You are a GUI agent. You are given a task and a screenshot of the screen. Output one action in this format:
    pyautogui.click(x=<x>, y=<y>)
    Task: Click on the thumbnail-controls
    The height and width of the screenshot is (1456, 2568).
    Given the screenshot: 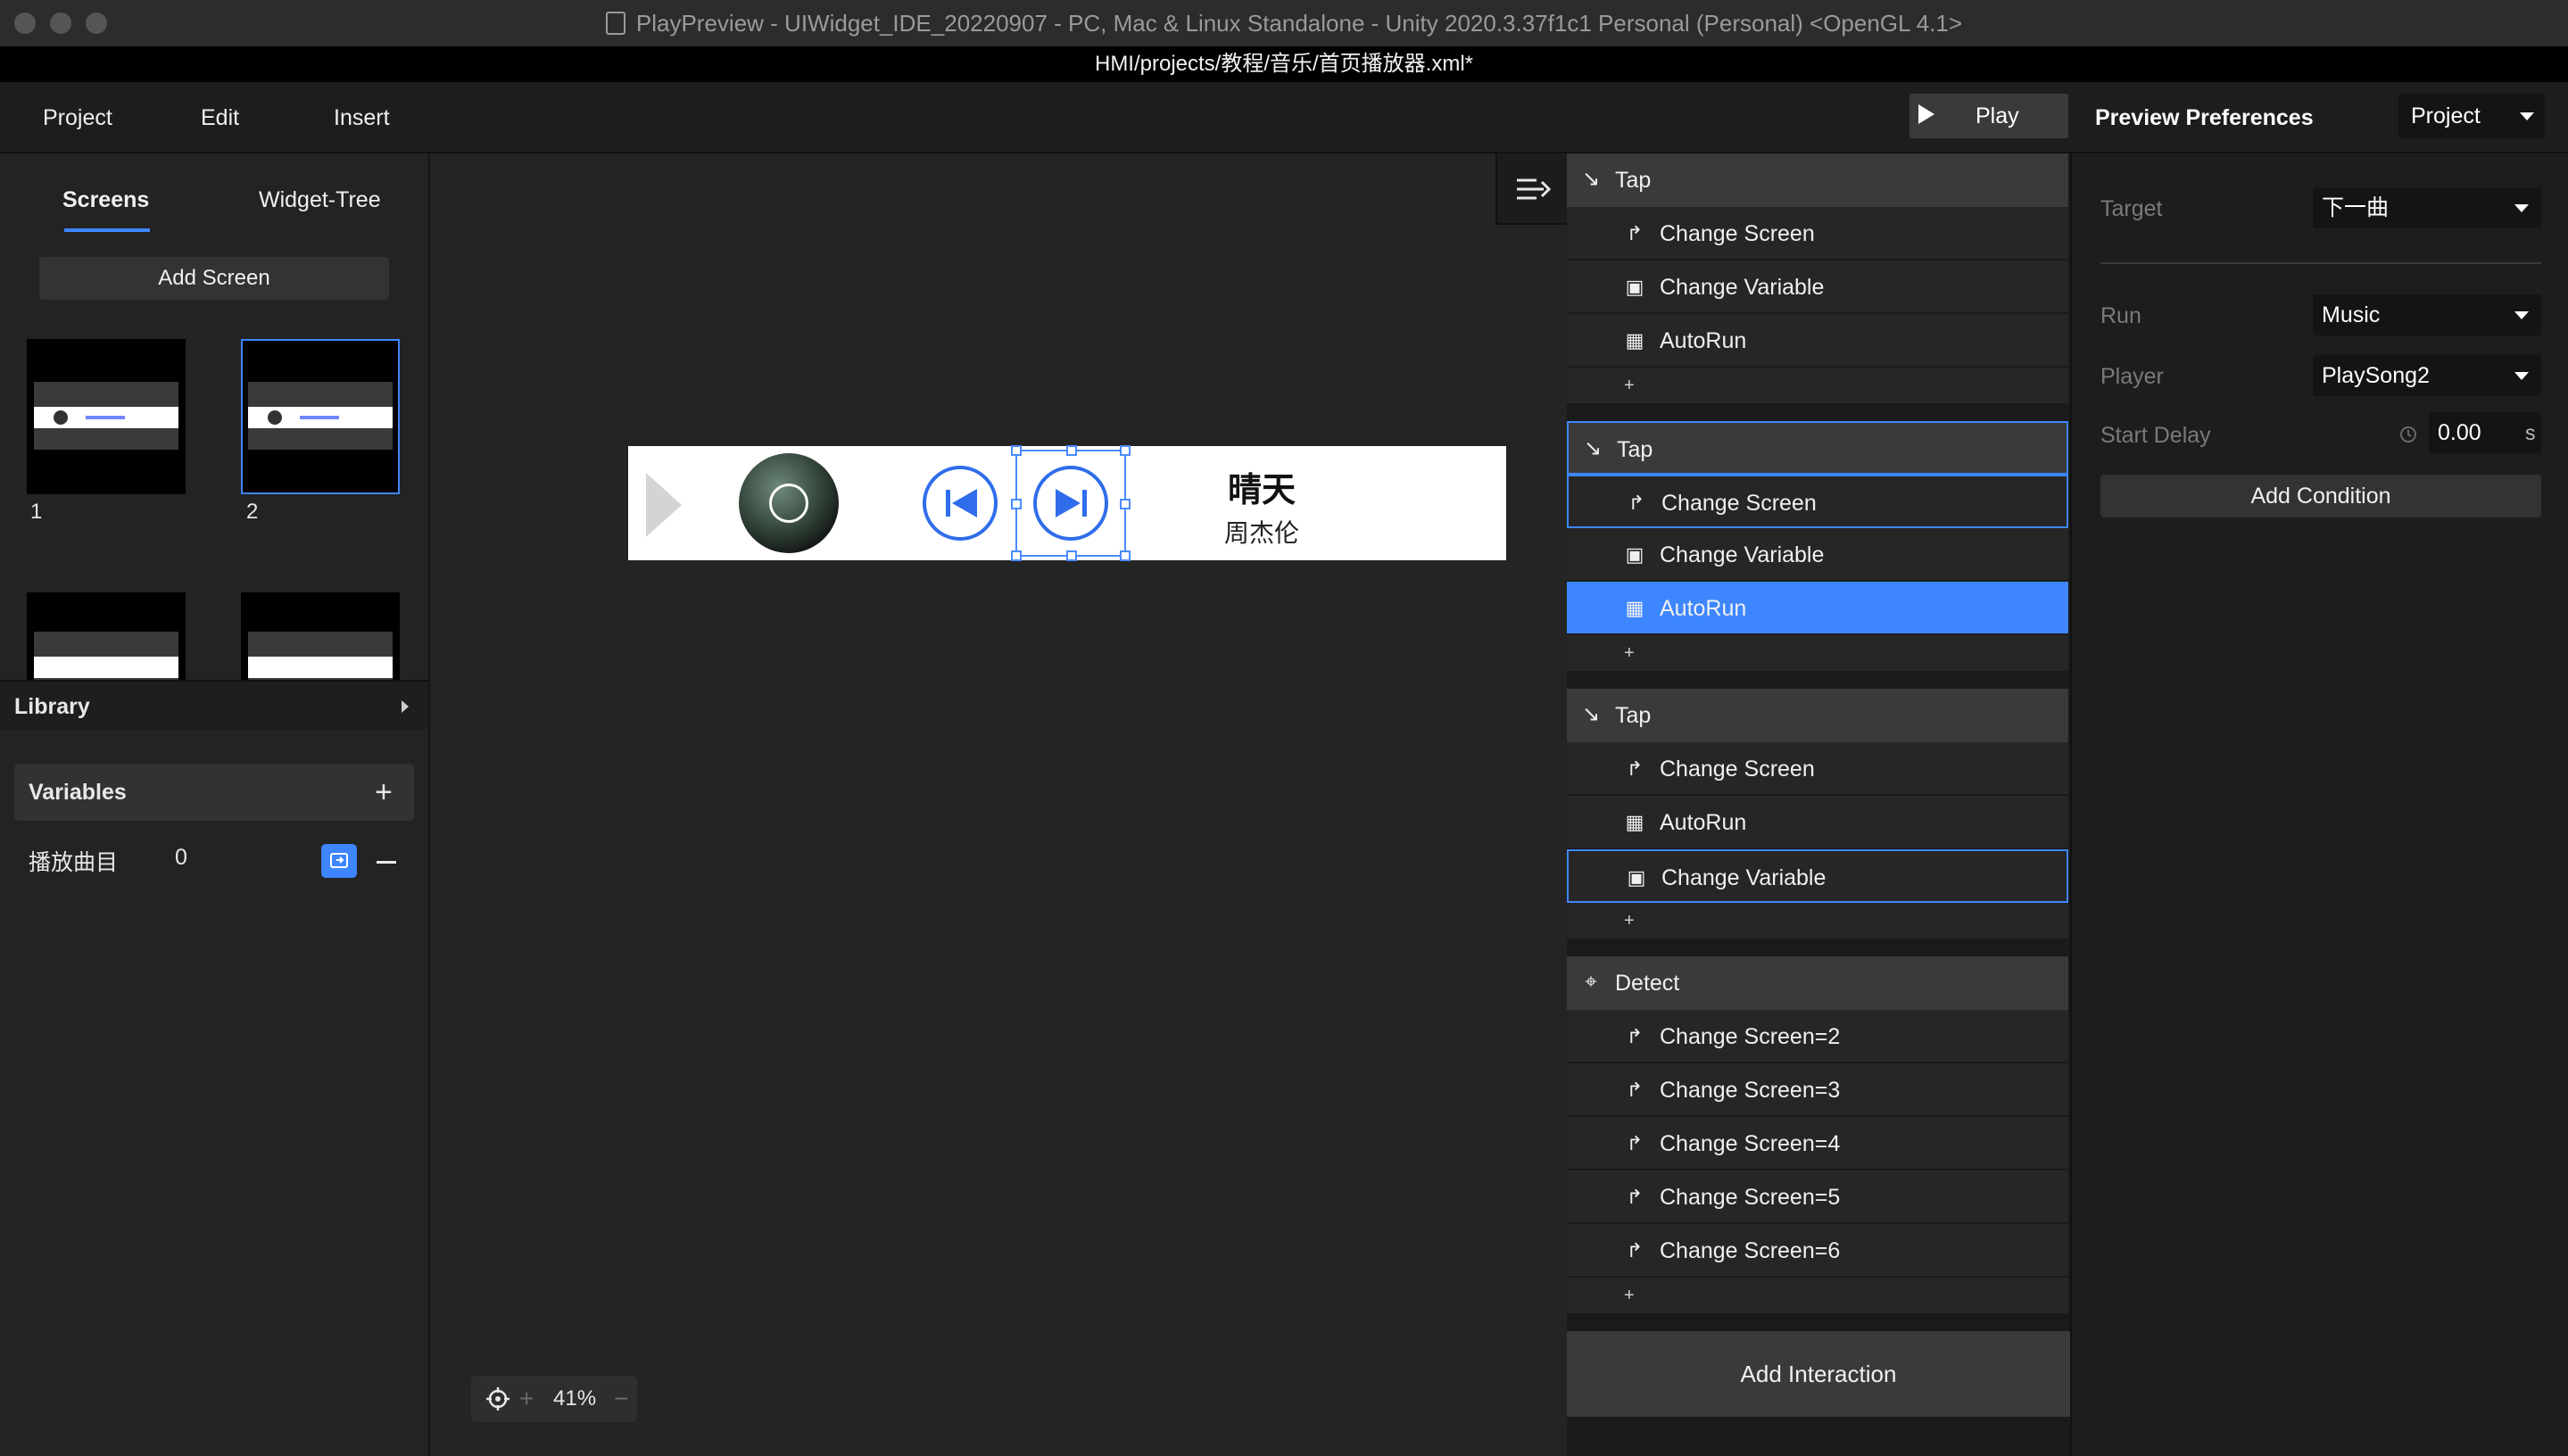 What is the action you would take?
    pyautogui.click(x=319, y=418)
    